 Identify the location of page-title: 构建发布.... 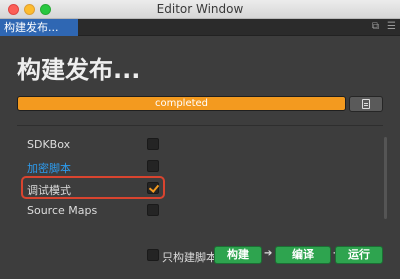
(79, 70).